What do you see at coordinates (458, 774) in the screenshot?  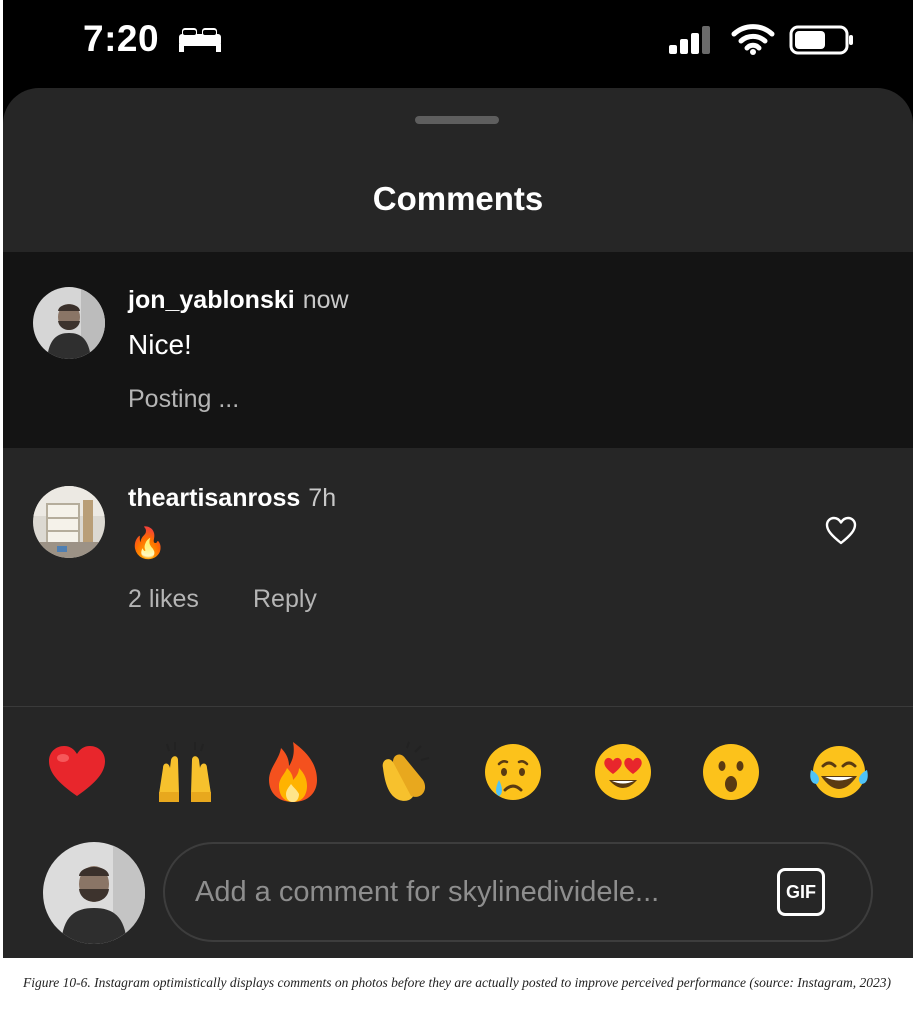 I see `quick-reactions-bar` at bounding box center [458, 774].